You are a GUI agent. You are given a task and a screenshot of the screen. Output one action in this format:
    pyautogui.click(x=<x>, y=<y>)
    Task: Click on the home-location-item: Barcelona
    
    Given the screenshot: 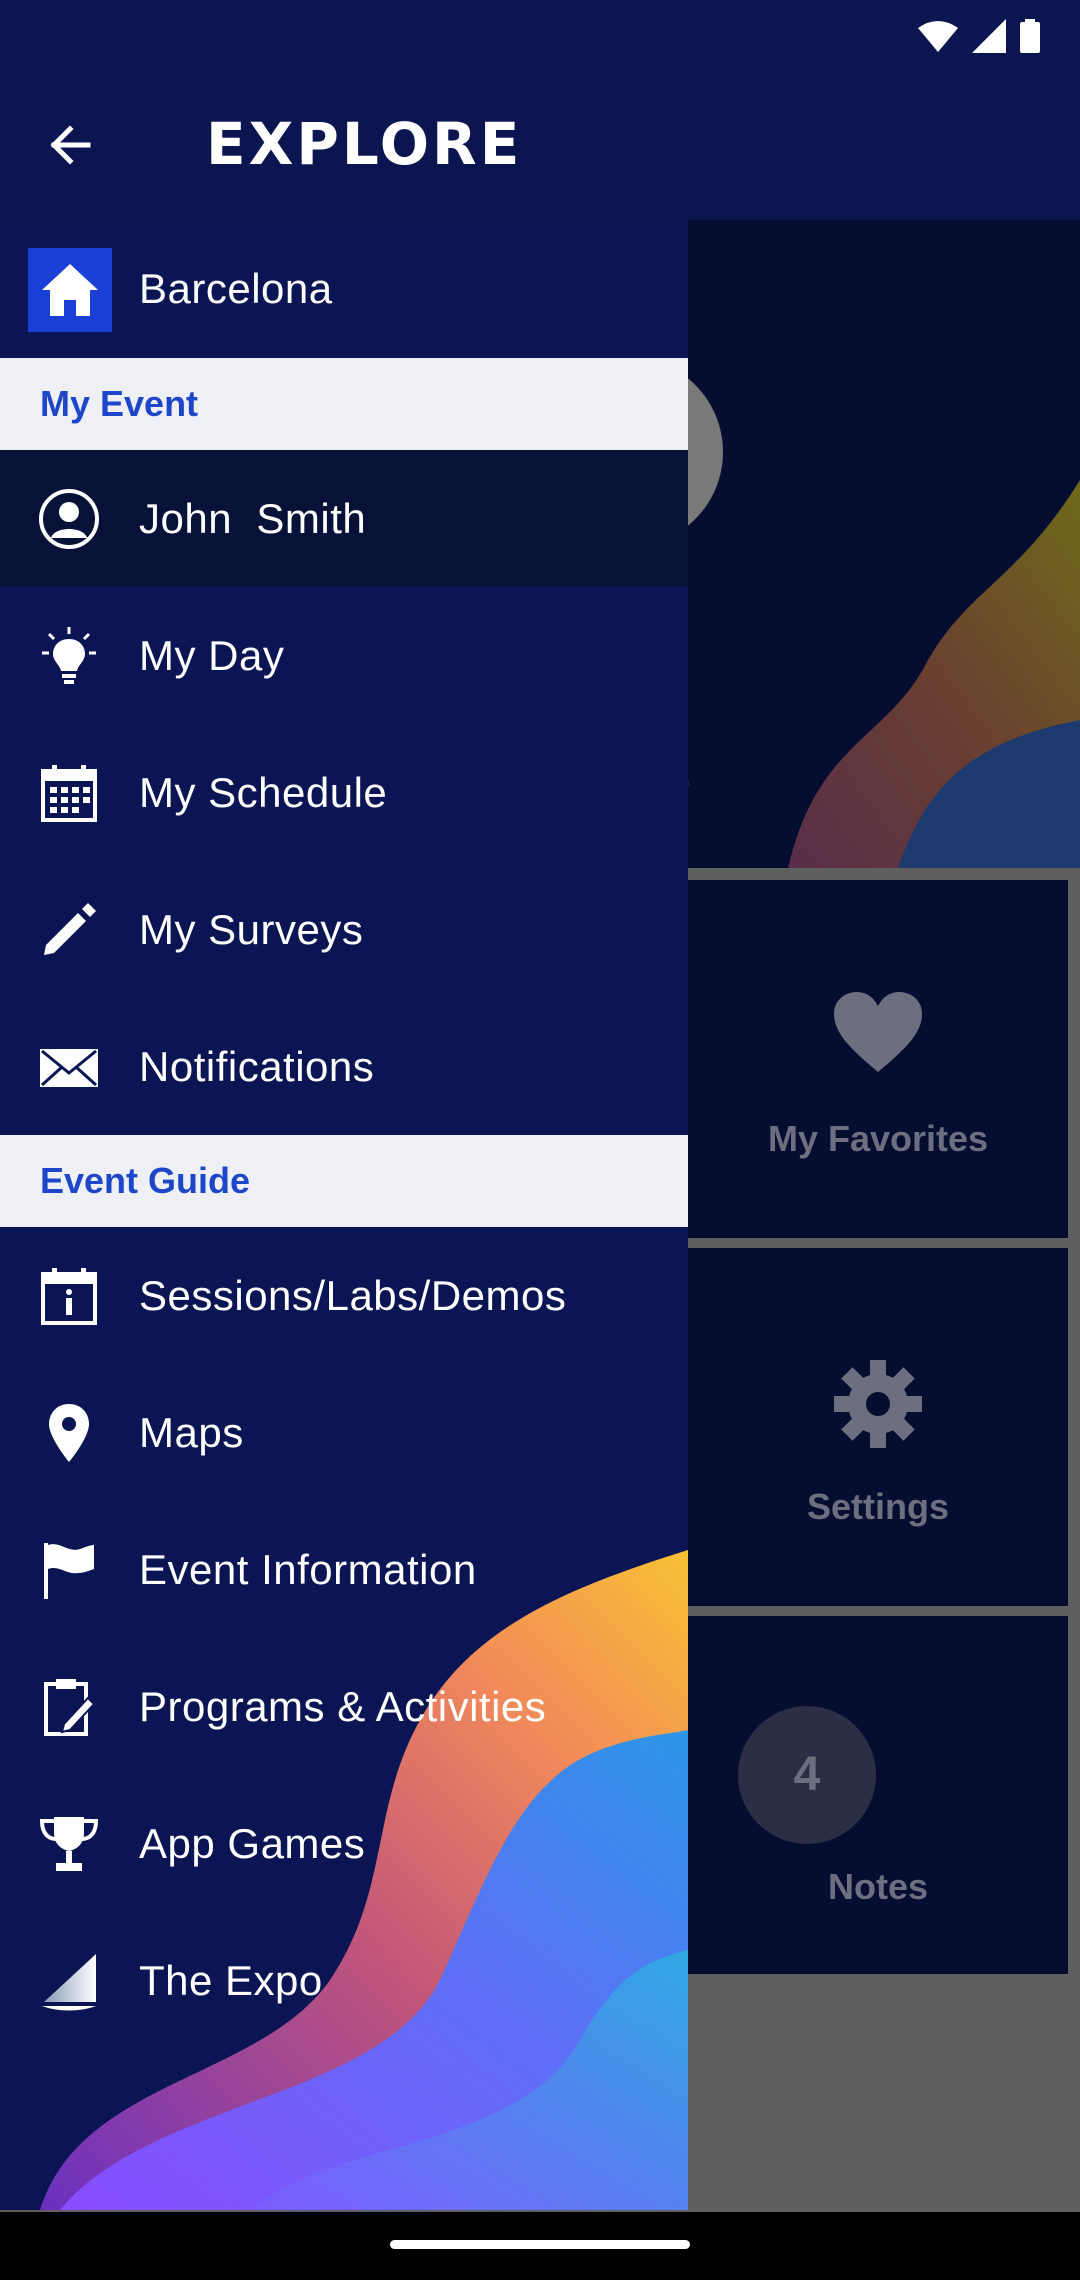 What is the action you would take?
    pyautogui.click(x=344, y=289)
    